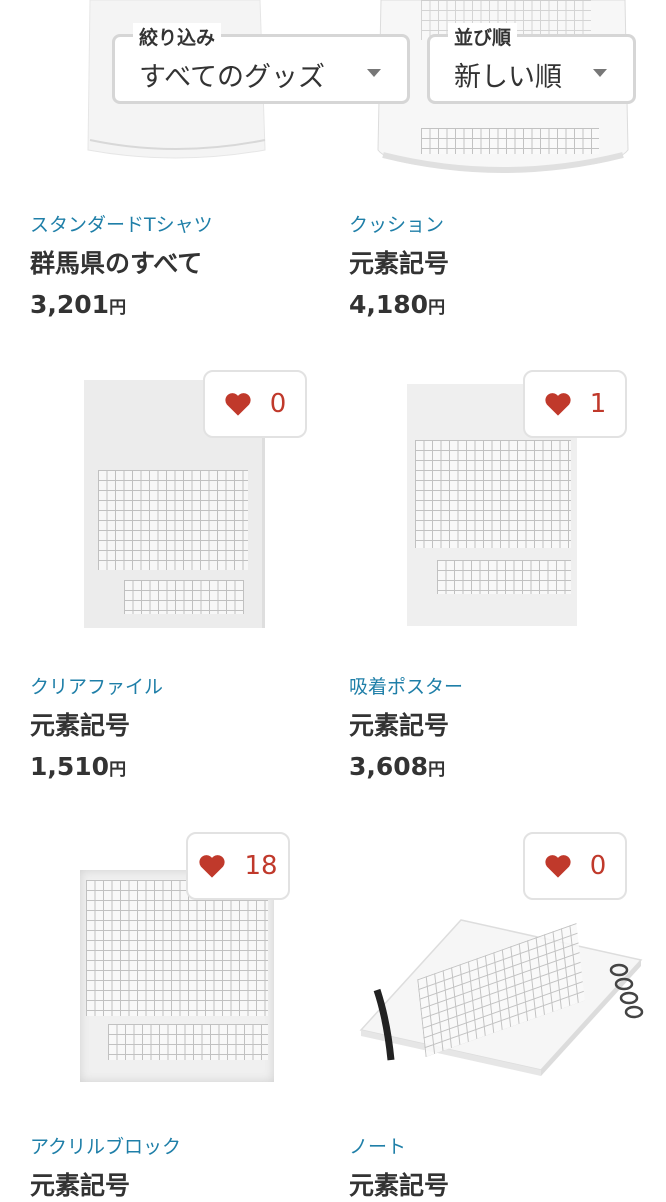 The image size is (666, 1202). Describe the element at coordinates (389, 304) in the screenshot. I see `price-value: 4,180` at that location.